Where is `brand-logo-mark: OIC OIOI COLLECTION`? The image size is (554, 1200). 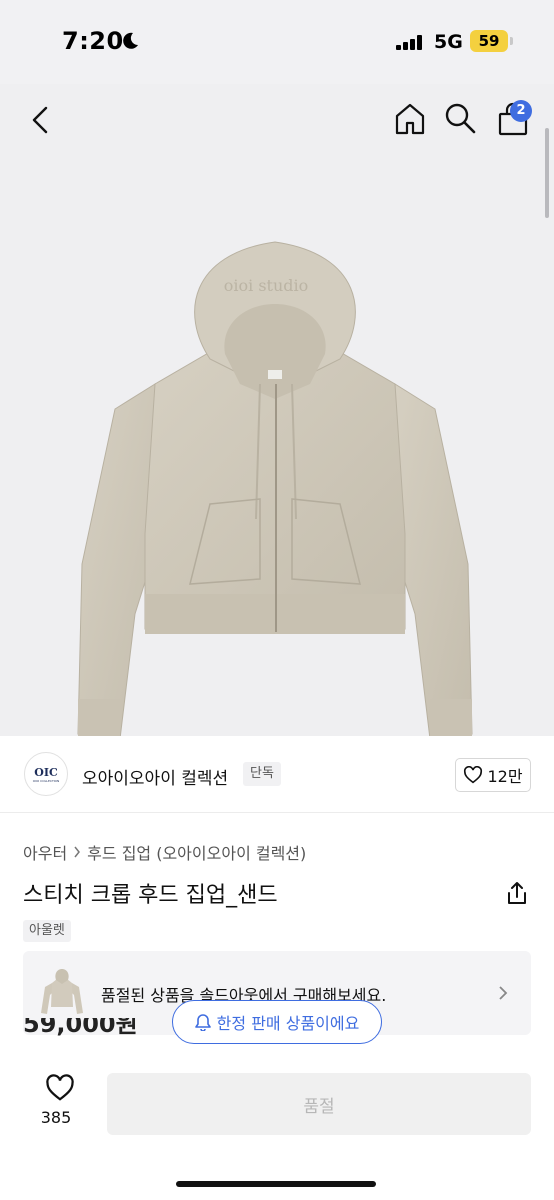 brand-logo-mark: OIC OIOI COLLECTION is located at coordinates (46, 774).